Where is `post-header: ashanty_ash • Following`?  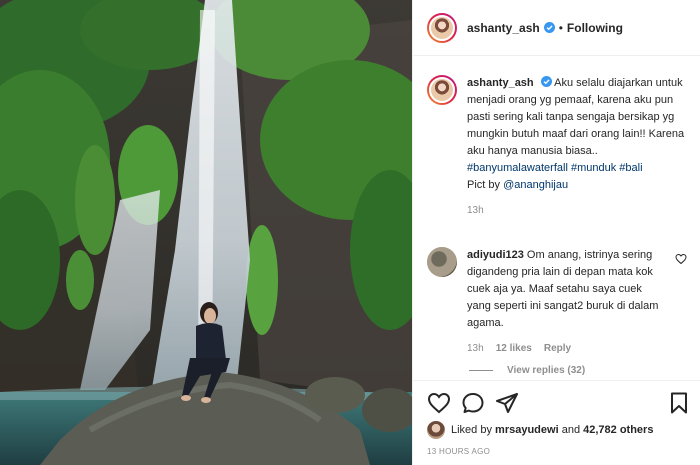
post-header: ashanty_ash • Following is located at coordinates (556, 28).